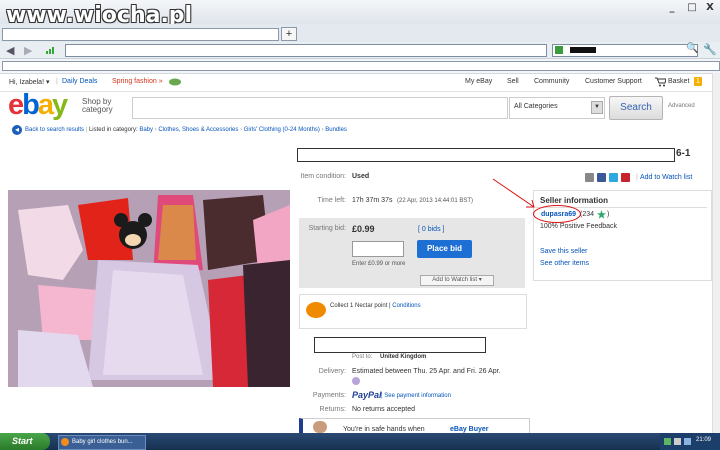  I want to click on add-to-watch-list-link: Add to Watch list, so click(666, 177).